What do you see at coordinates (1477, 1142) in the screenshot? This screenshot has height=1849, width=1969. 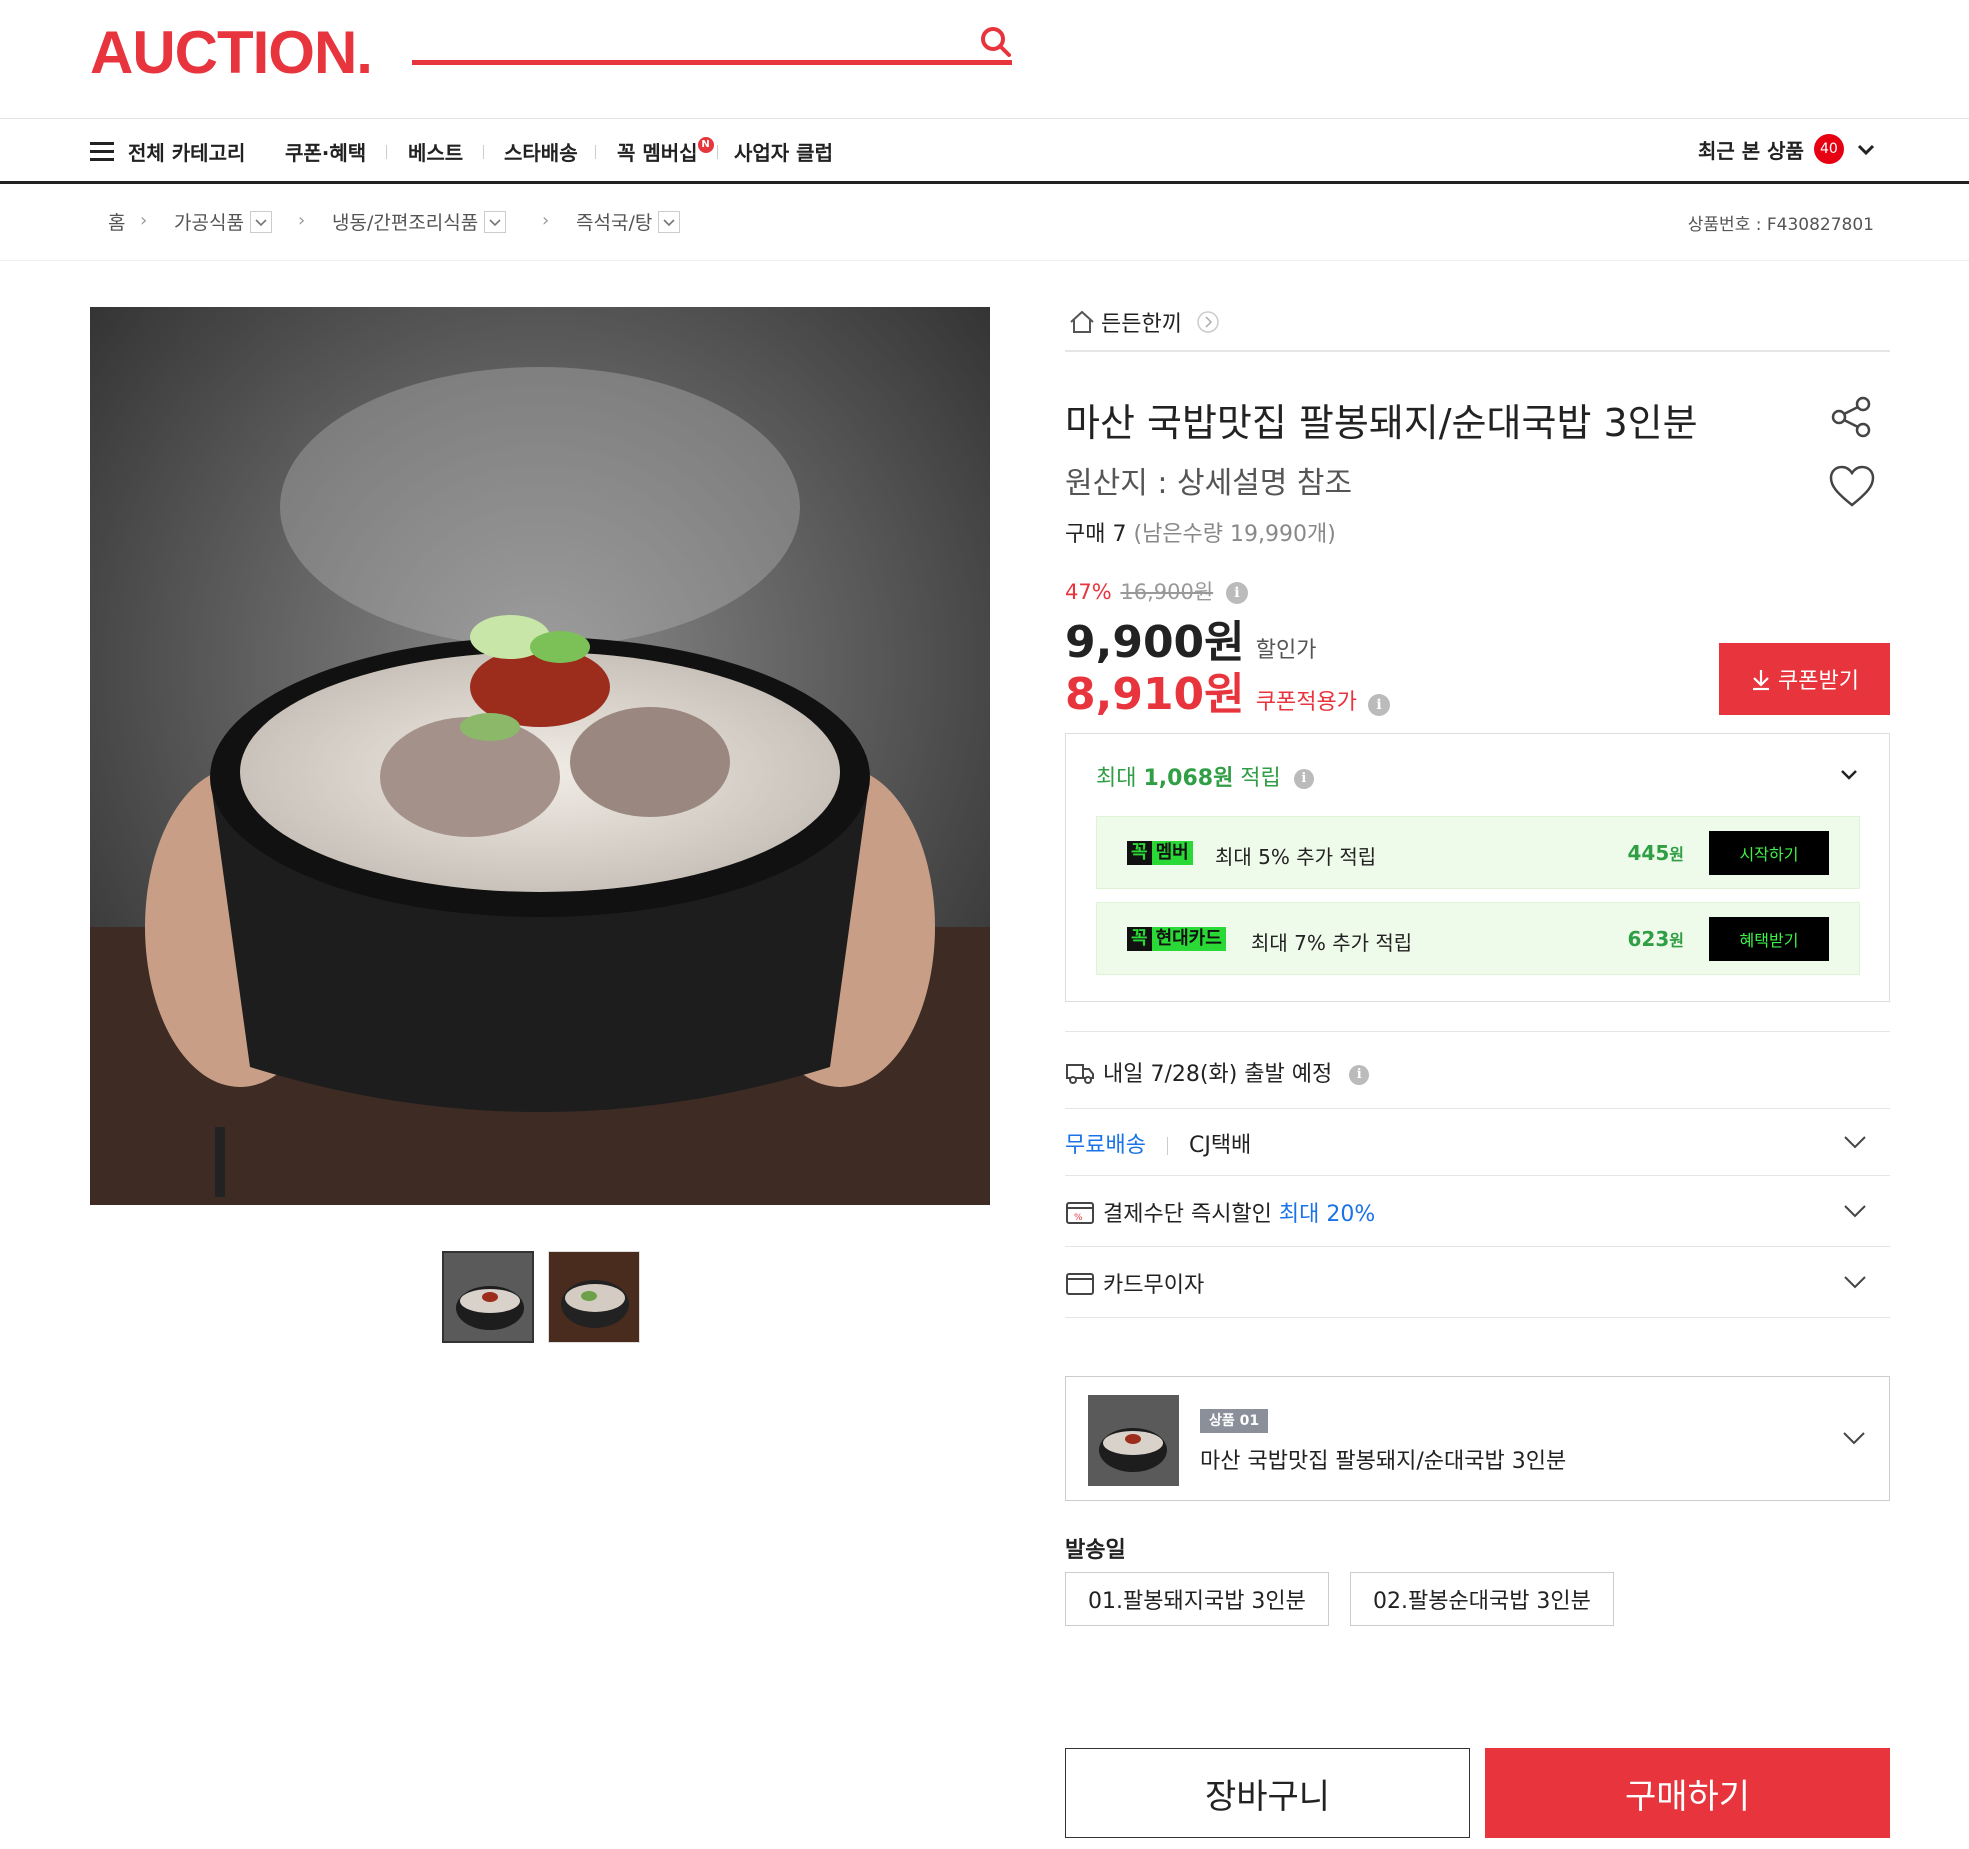 I see `shipping-fee-row: 무료배송 CJ택배` at bounding box center [1477, 1142].